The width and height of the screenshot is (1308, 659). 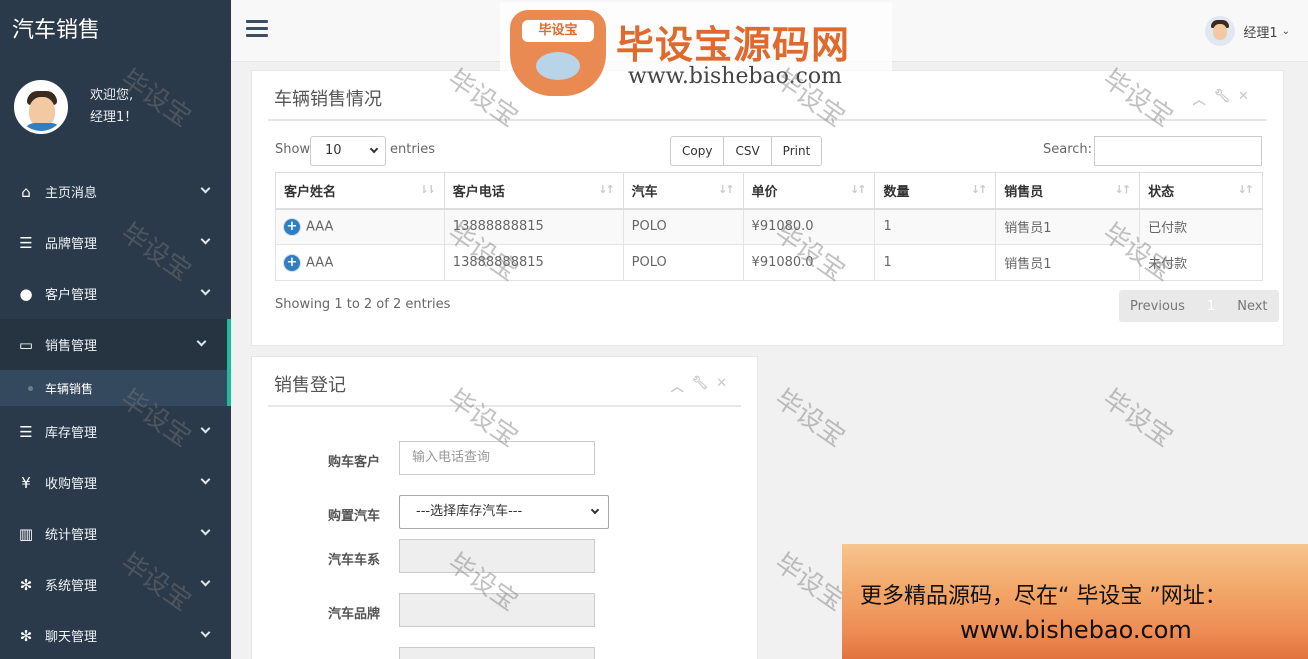 What do you see at coordinates (115, 584) in the screenshot?
I see `sidebar-item-system: ✻ 系统管理` at bounding box center [115, 584].